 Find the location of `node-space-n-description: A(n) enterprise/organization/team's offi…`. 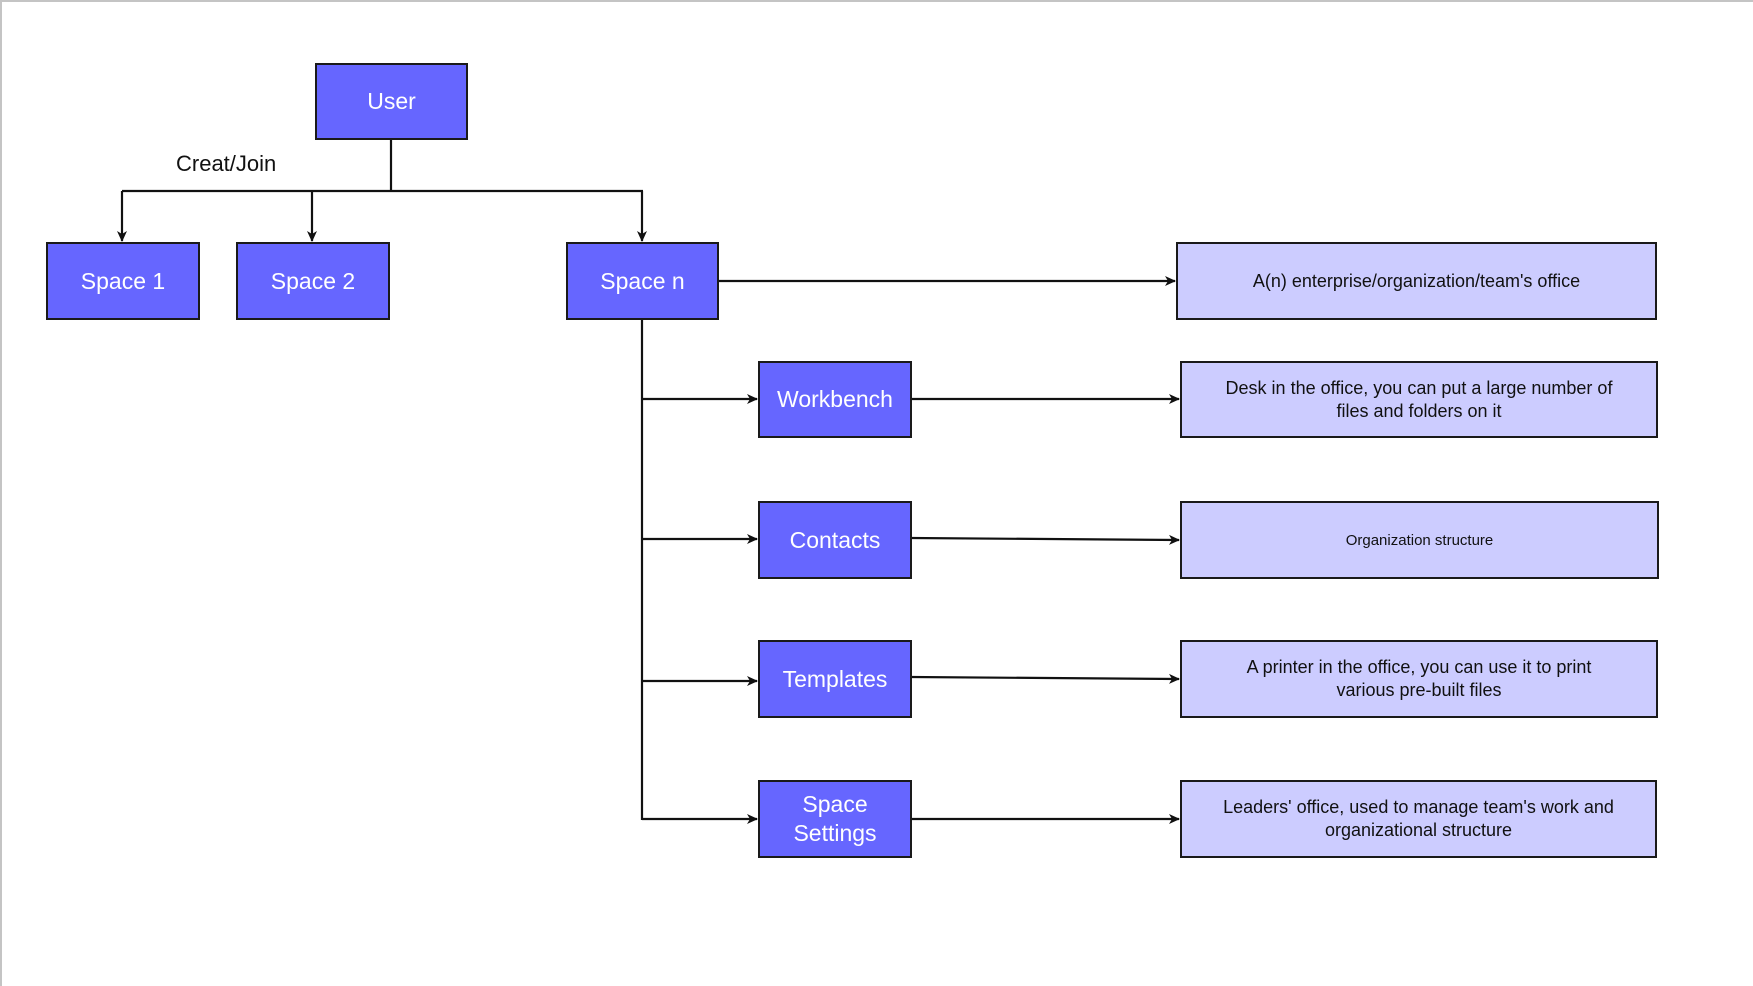

node-space-n-description: A(n) enterprise/organization/team's offi… is located at coordinates (1416, 281).